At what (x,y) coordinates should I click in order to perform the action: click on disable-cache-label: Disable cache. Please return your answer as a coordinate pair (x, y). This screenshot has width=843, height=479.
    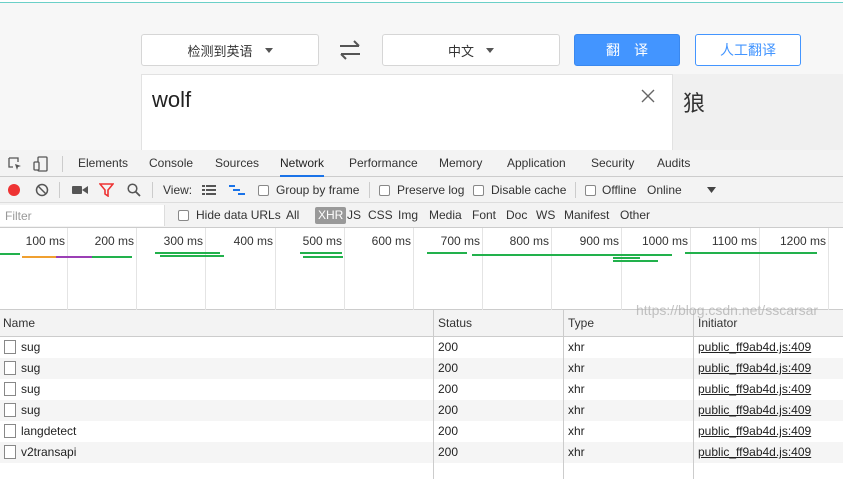
    Looking at the image, I should click on (529, 190).